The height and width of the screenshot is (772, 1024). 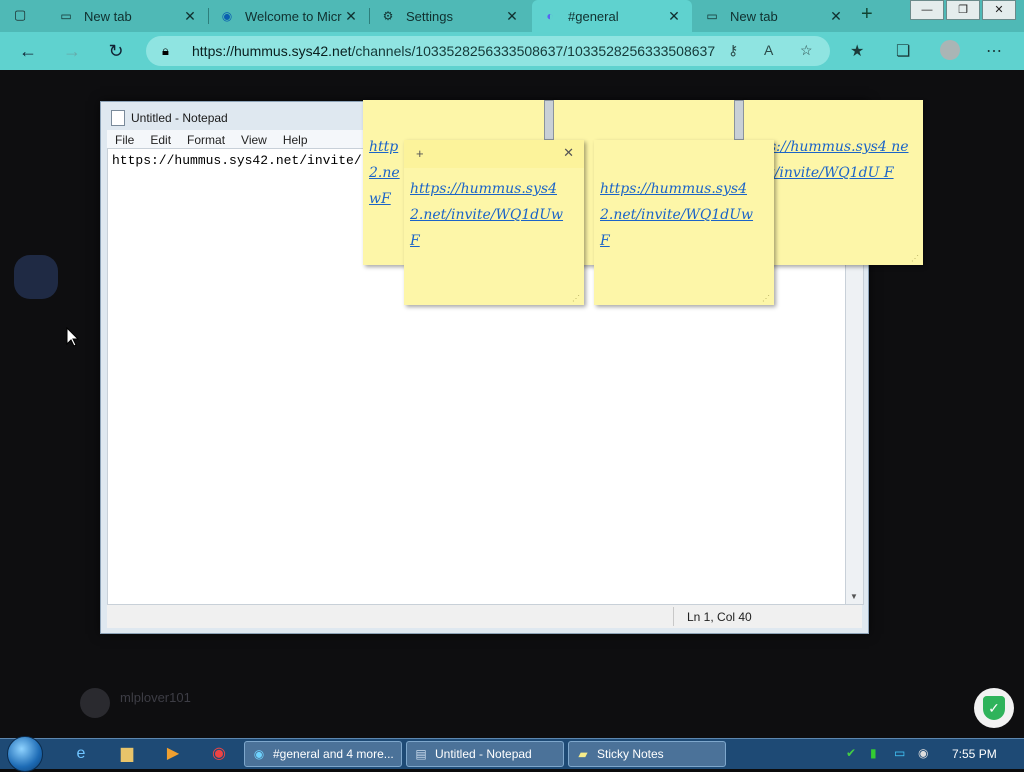 I want to click on tab-new-tab-2: ▭ New tab ✕, so click(x=774, y=16).